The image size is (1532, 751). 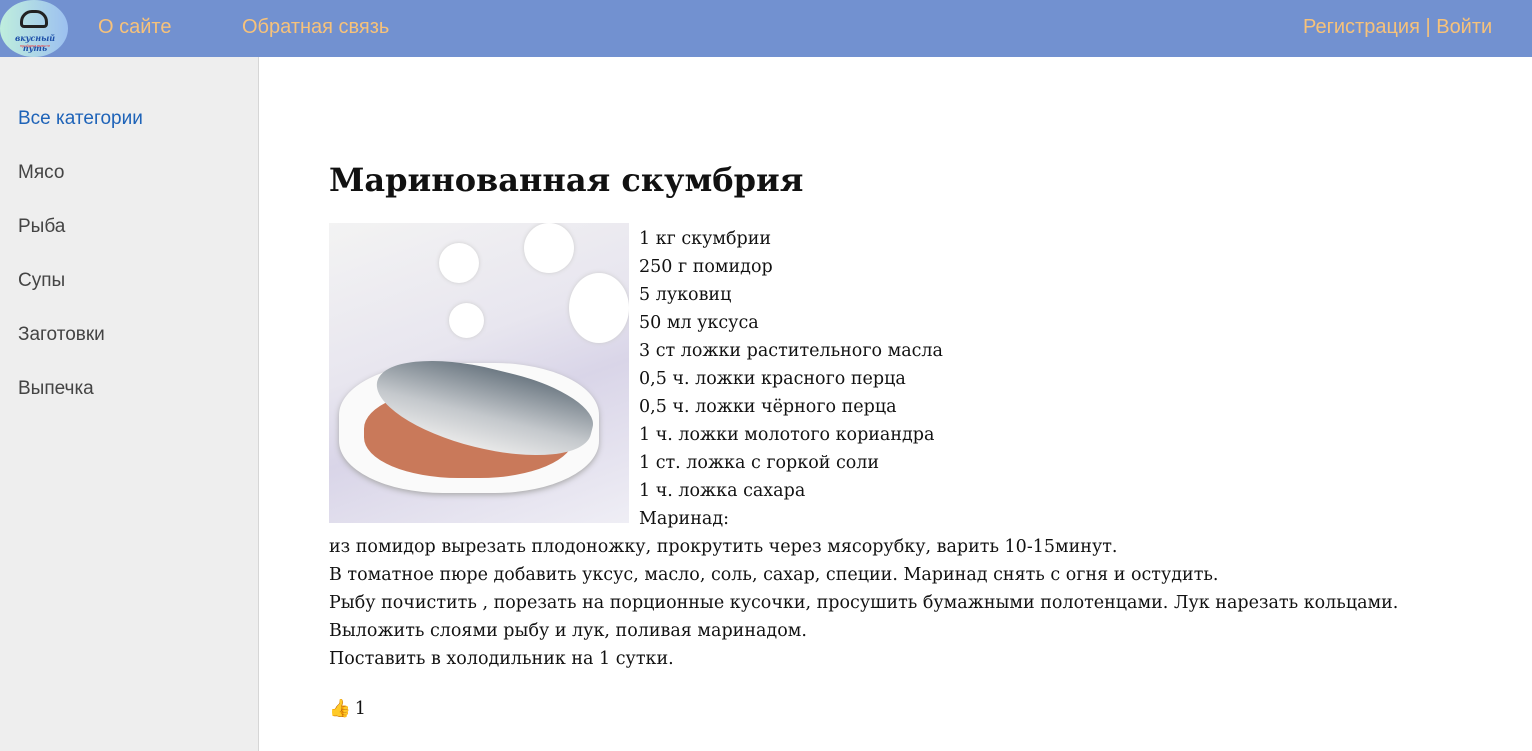 What do you see at coordinates (705, 239) in the screenshot?
I see `recipe-line: 1 кг скумбрии` at bounding box center [705, 239].